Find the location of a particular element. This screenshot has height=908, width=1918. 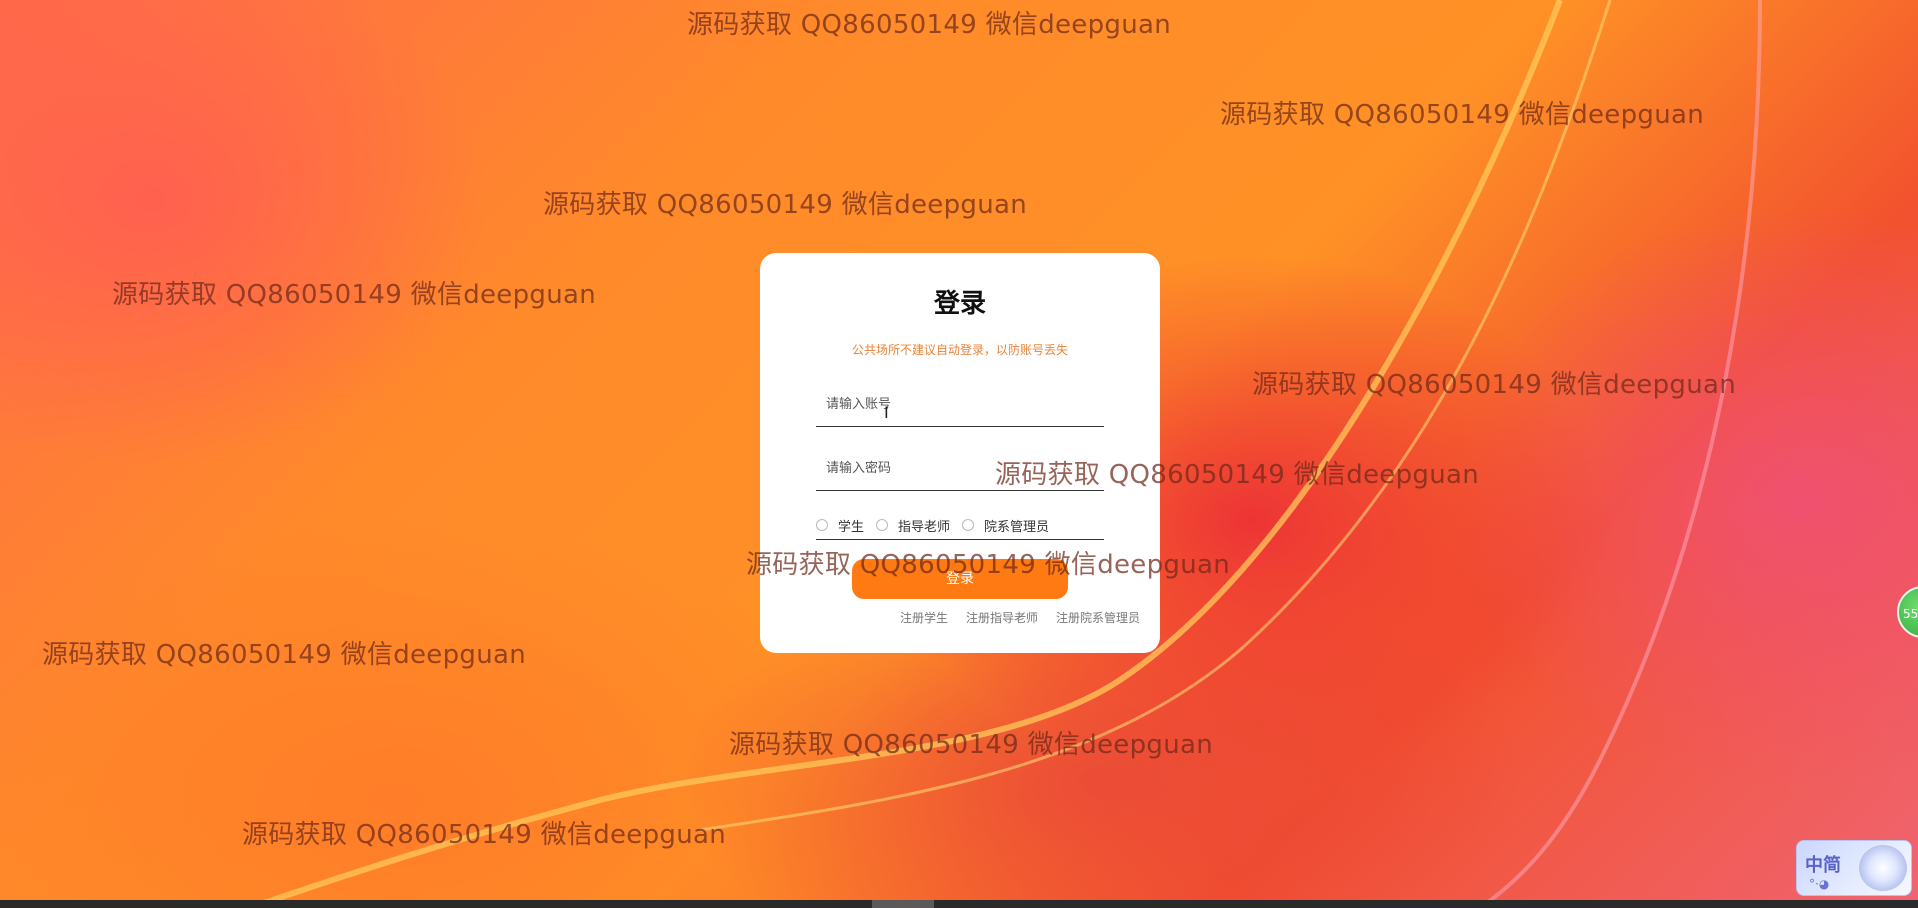

login-button: 登录 is located at coordinates (960, 579).